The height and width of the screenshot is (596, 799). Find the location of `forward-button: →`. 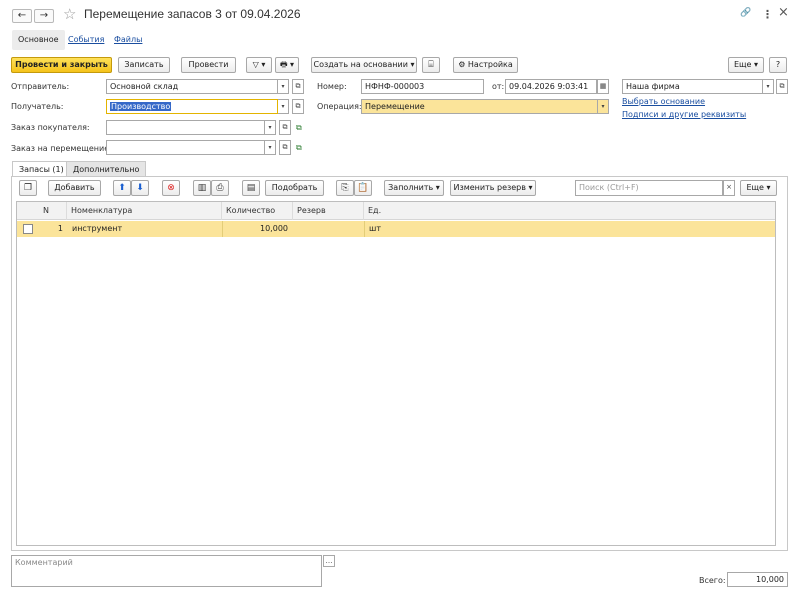

forward-button: → is located at coordinates (44, 16).